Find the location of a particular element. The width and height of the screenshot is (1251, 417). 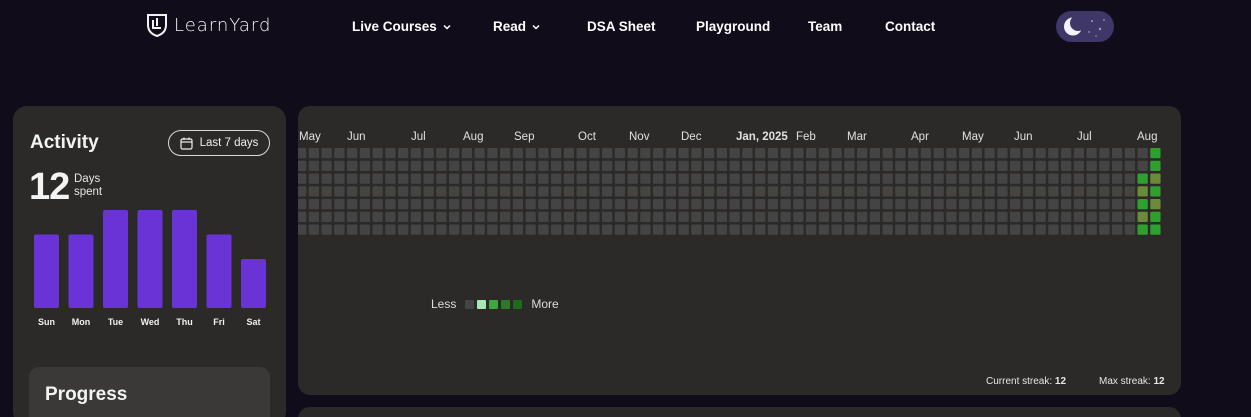

nav-dsa-sheet: DSA Sheet is located at coordinates (621, 26).